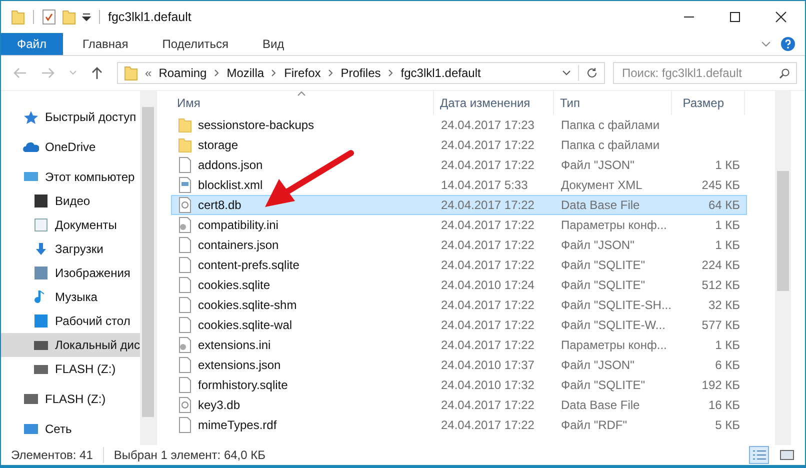  What do you see at coordinates (487, 285) in the screenshot?
I see `date-cell: 24.04.2010 17:24` at bounding box center [487, 285].